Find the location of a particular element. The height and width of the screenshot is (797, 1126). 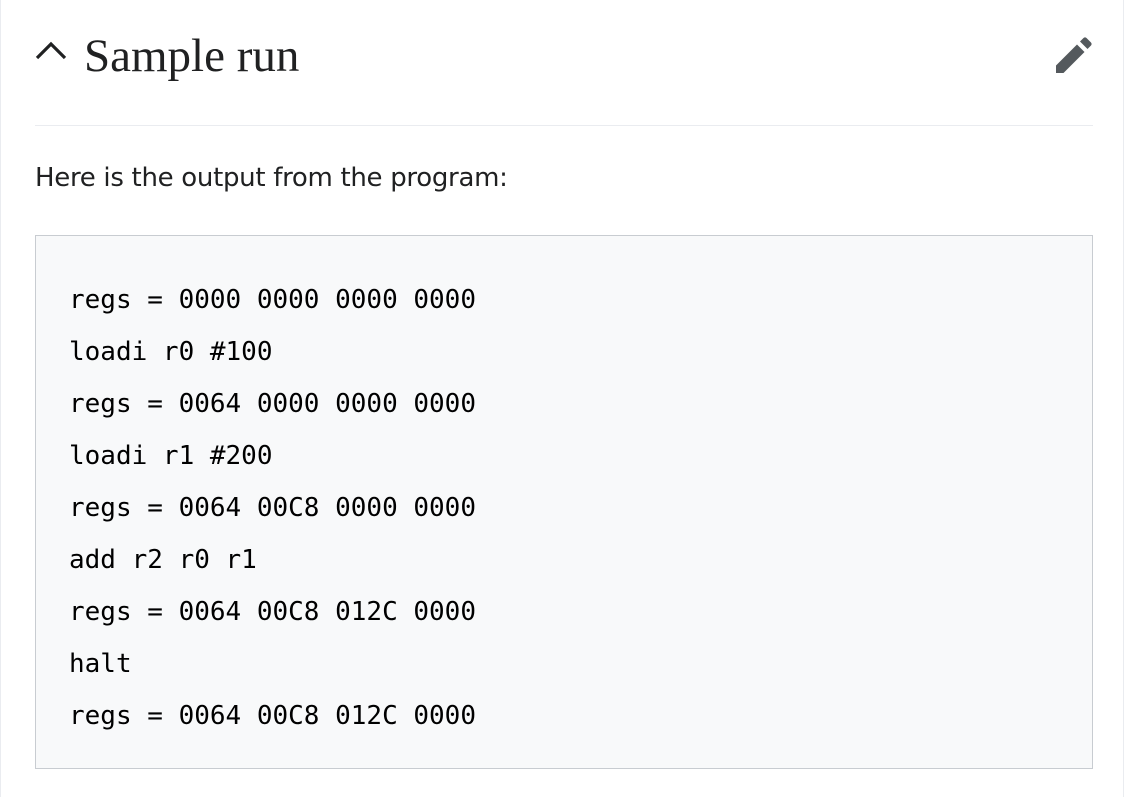

code-line: regs = 0064 00C8 0000 0000 is located at coordinates (272, 508).